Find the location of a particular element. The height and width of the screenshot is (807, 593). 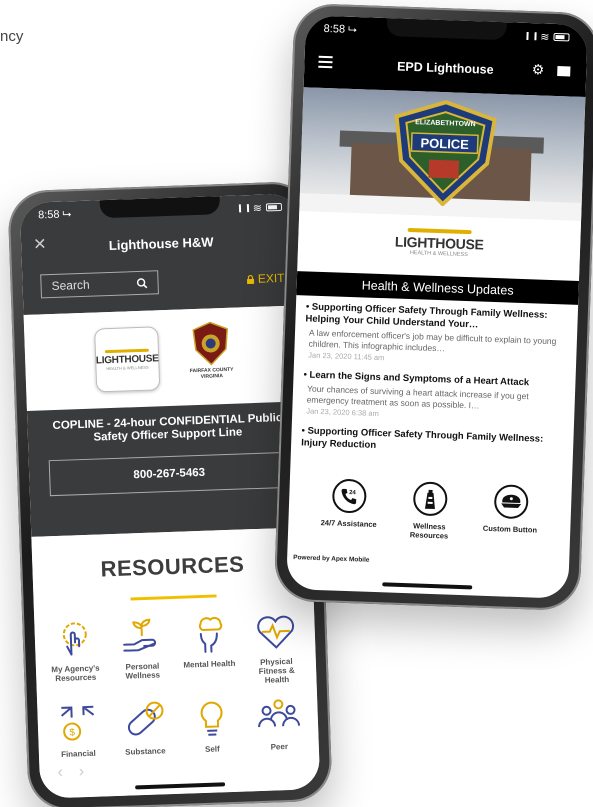

resource-label: Peer is located at coordinates (279, 747).